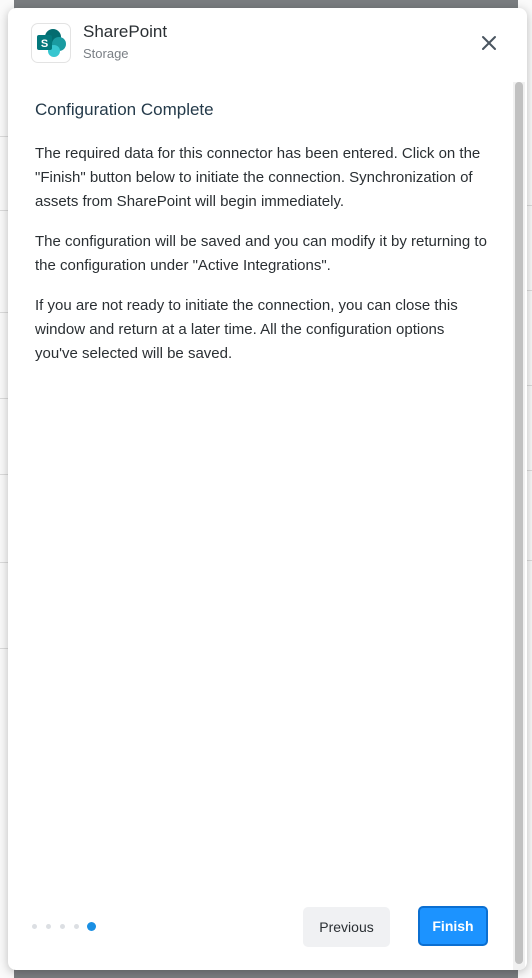 The width and height of the screenshot is (532, 978). Describe the element at coordinates (91, 926) in the screenshot. I see `step-dot-active` at that location.